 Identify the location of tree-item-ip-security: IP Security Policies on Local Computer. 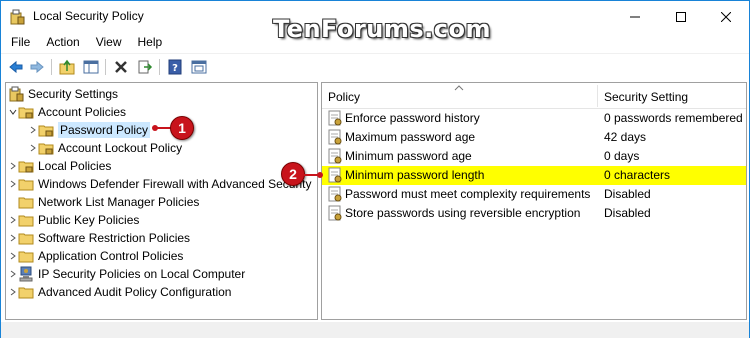
(126, 274).